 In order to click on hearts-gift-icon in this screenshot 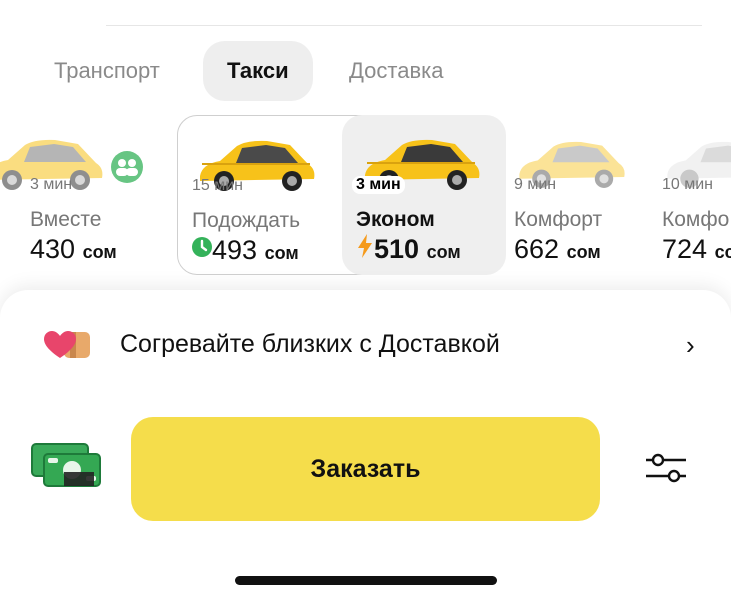, I will do `click(67, 344)`.